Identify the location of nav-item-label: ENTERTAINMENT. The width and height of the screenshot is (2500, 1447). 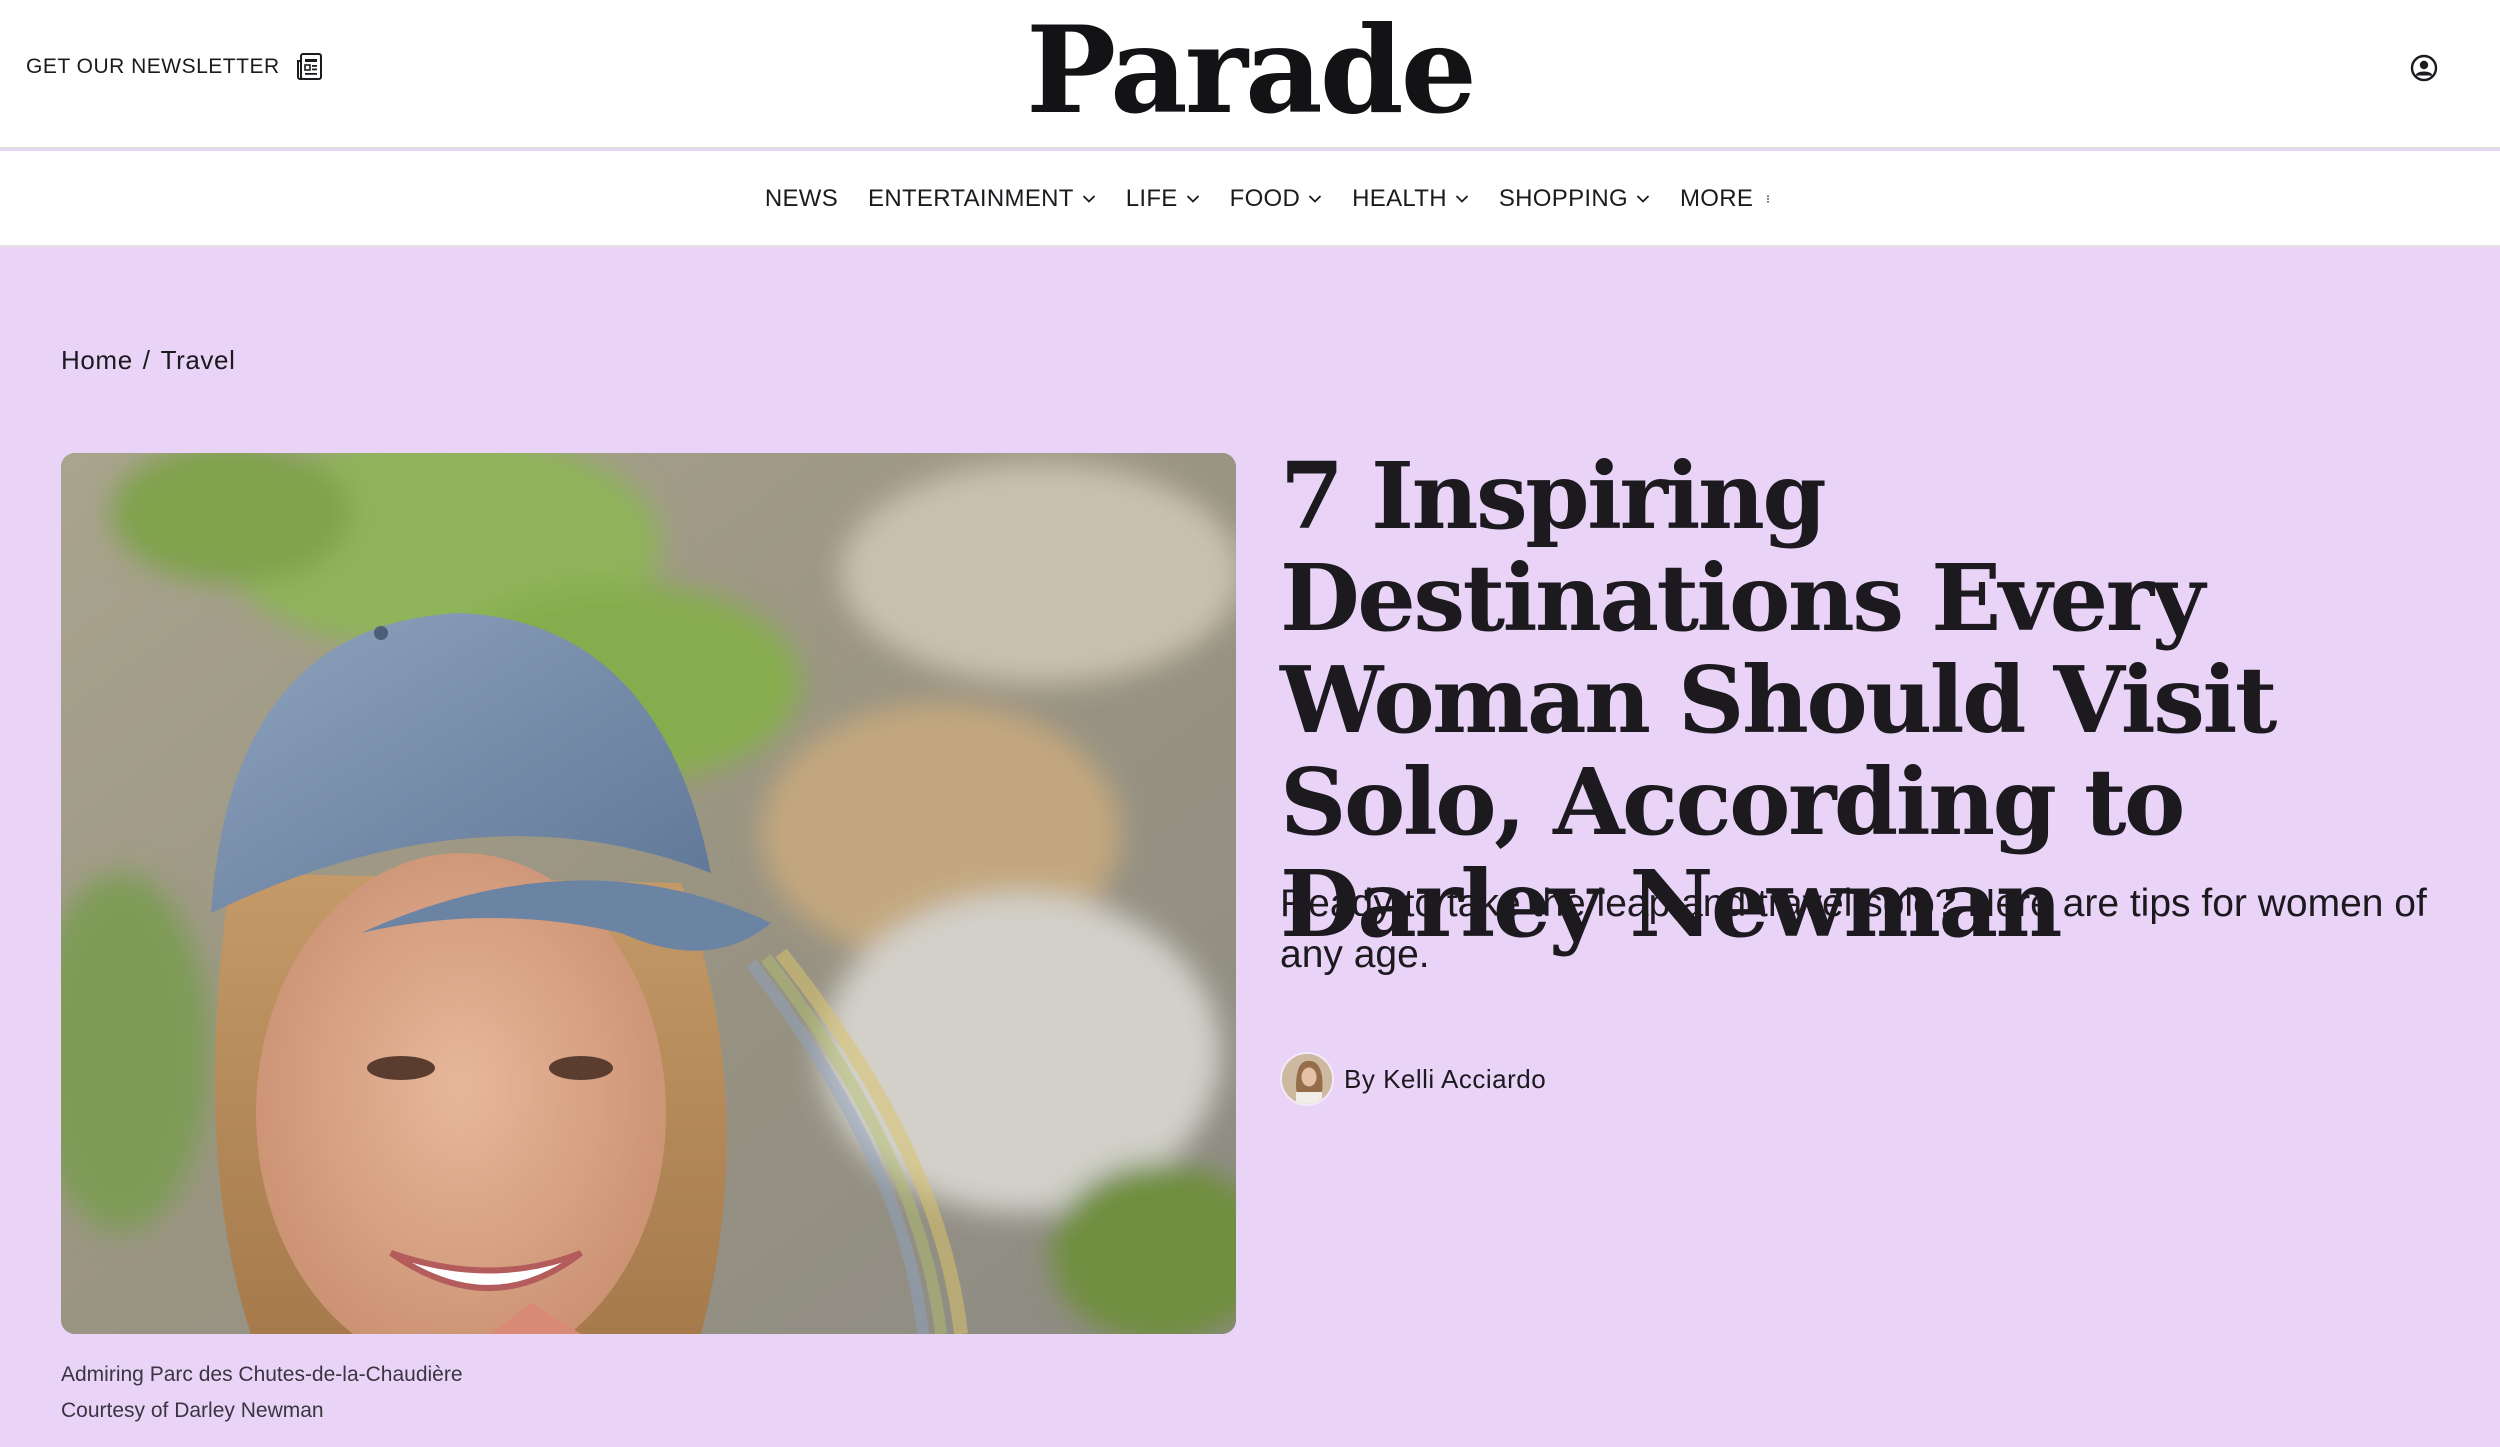
(971, 198).